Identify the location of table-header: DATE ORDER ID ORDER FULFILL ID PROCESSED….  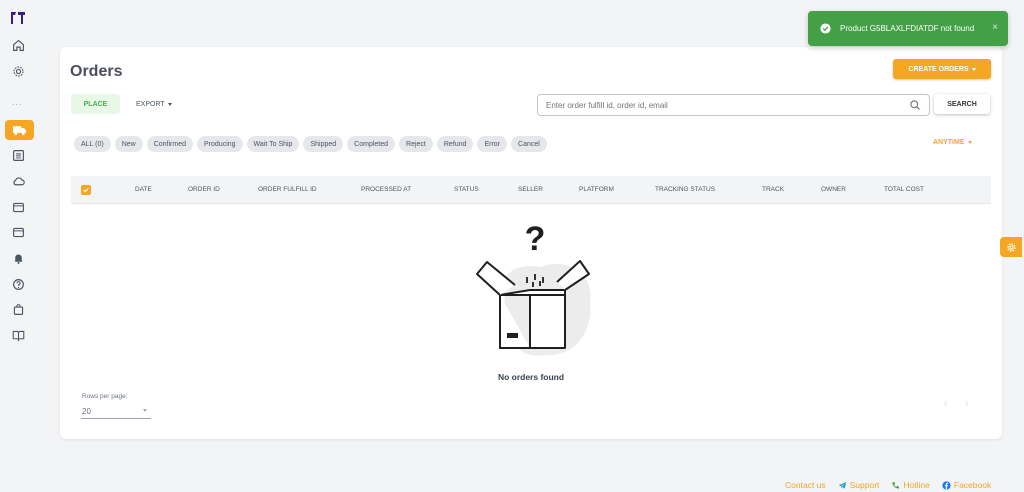
(531, 190).